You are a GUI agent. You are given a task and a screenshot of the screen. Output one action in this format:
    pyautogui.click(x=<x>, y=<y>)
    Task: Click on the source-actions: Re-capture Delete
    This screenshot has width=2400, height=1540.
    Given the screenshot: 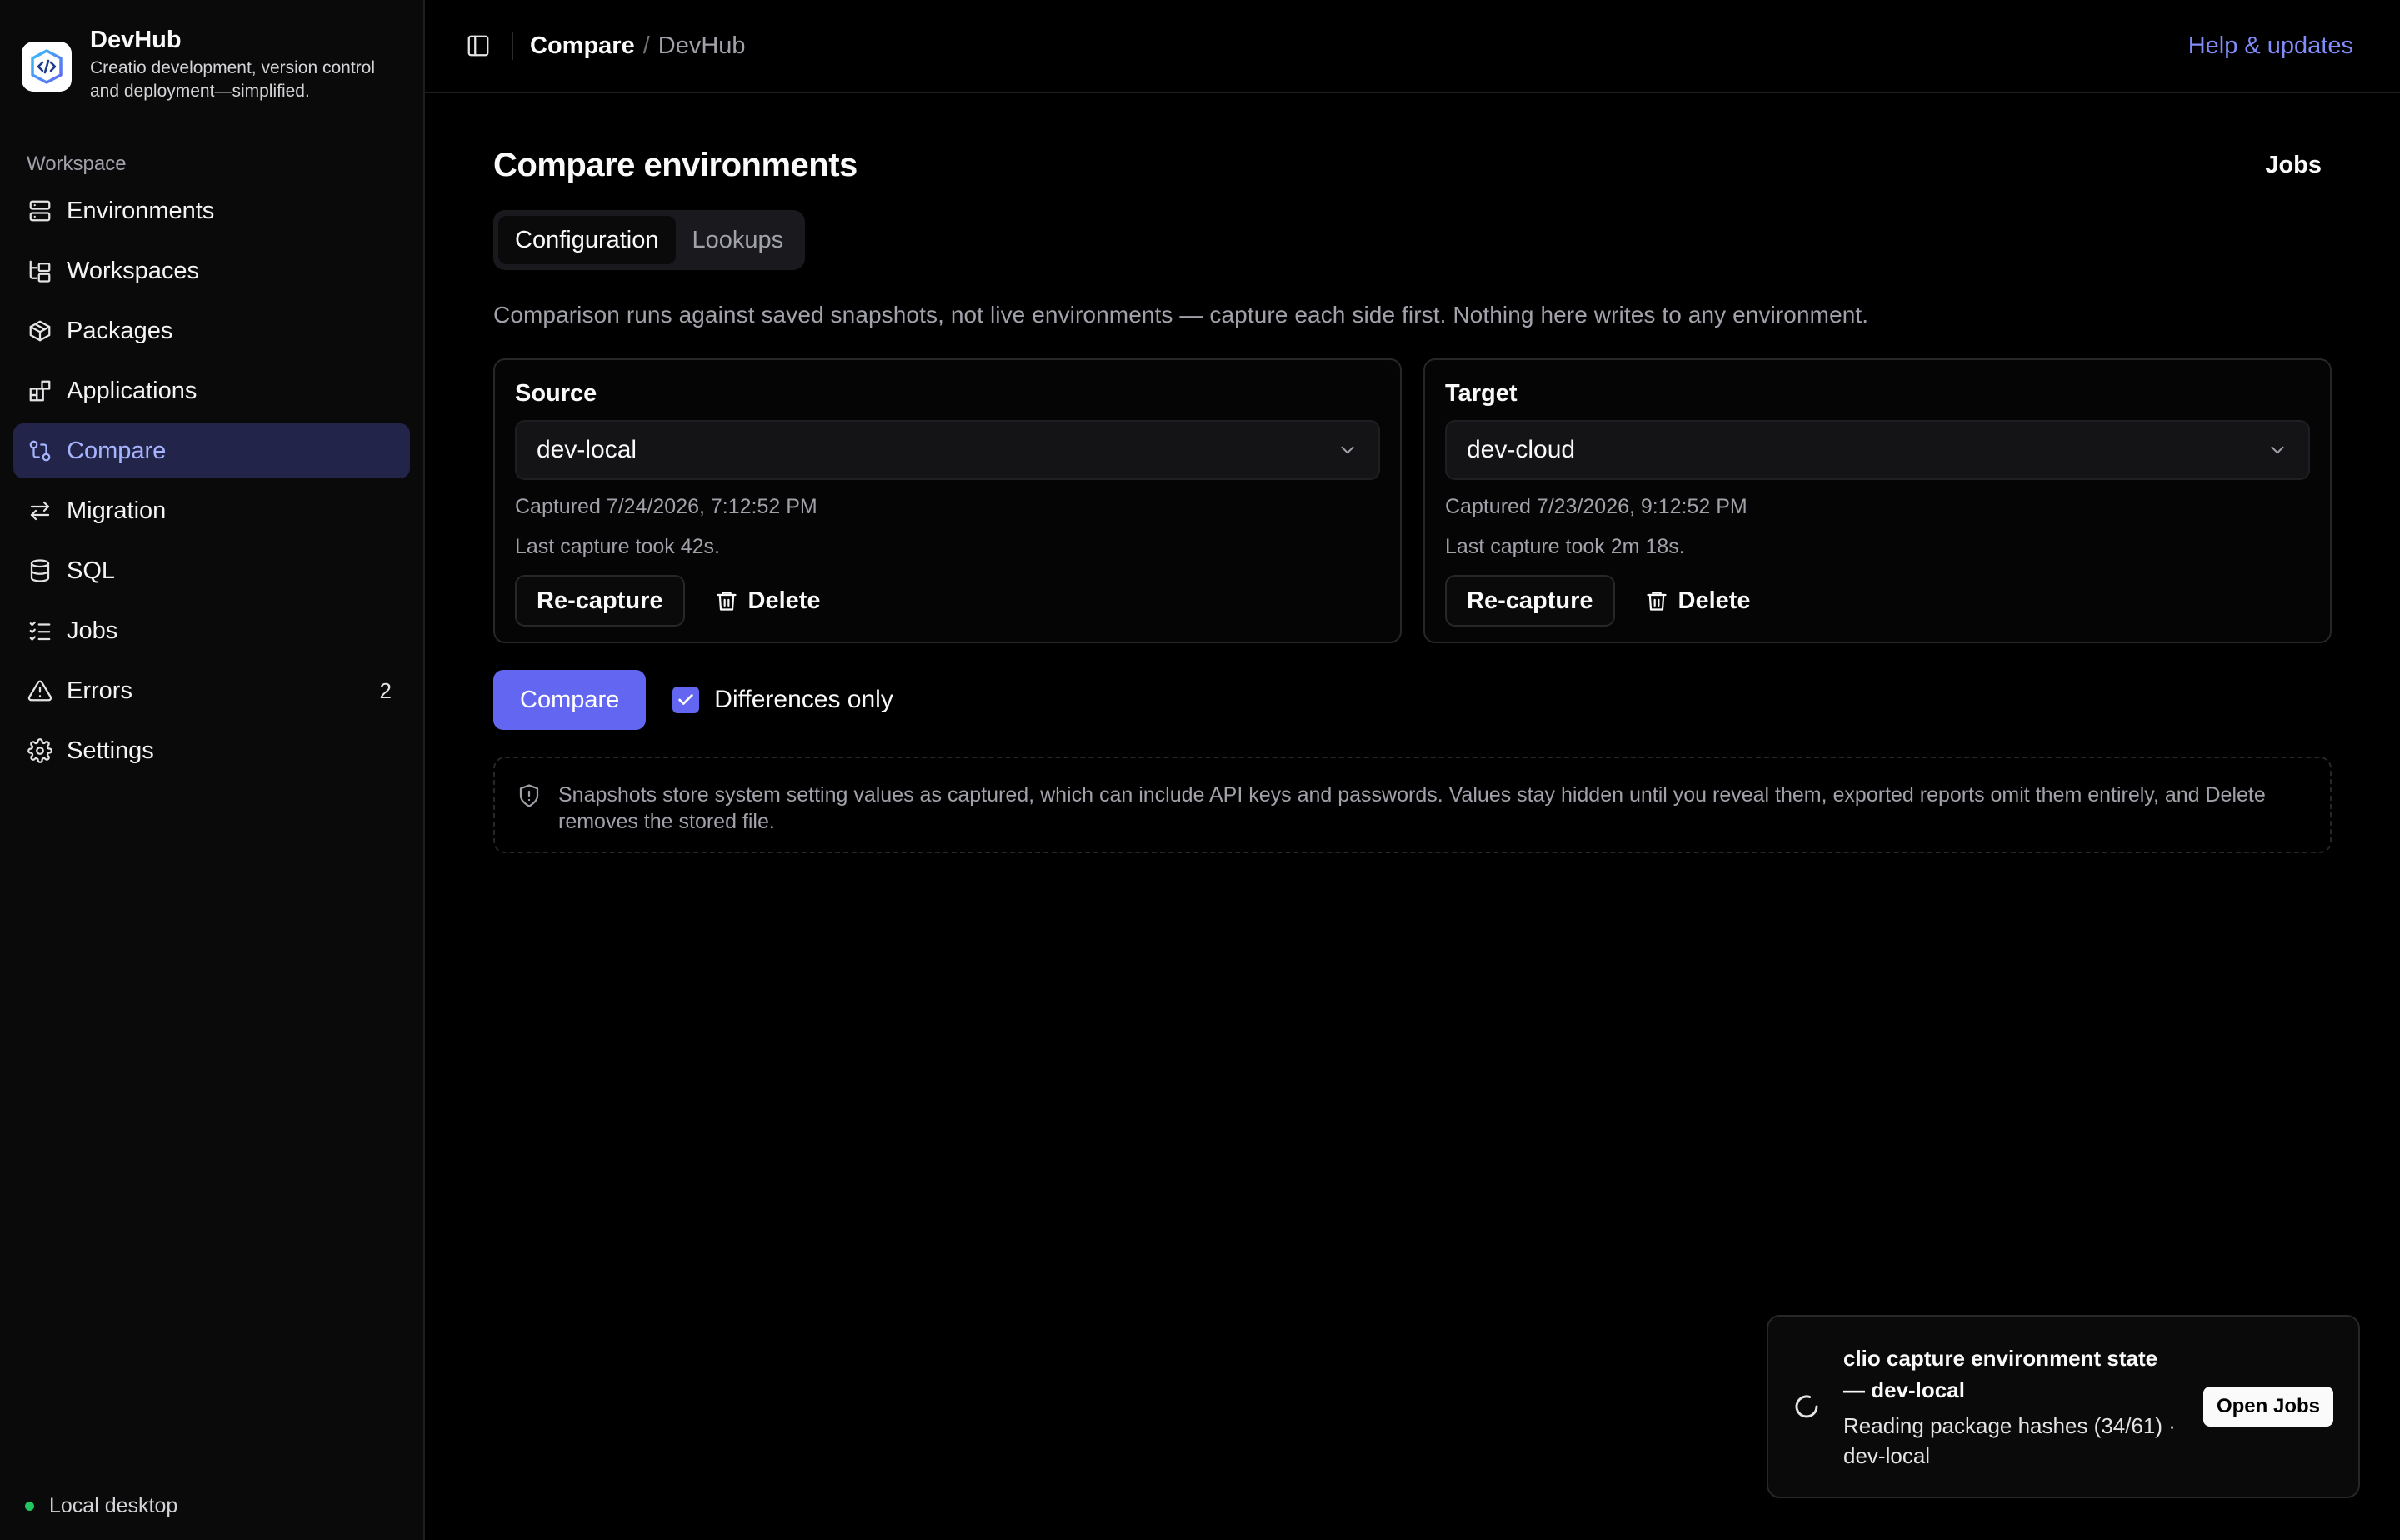 What is the action you would take?
    pyautogui.click(x=947, y=601)
    